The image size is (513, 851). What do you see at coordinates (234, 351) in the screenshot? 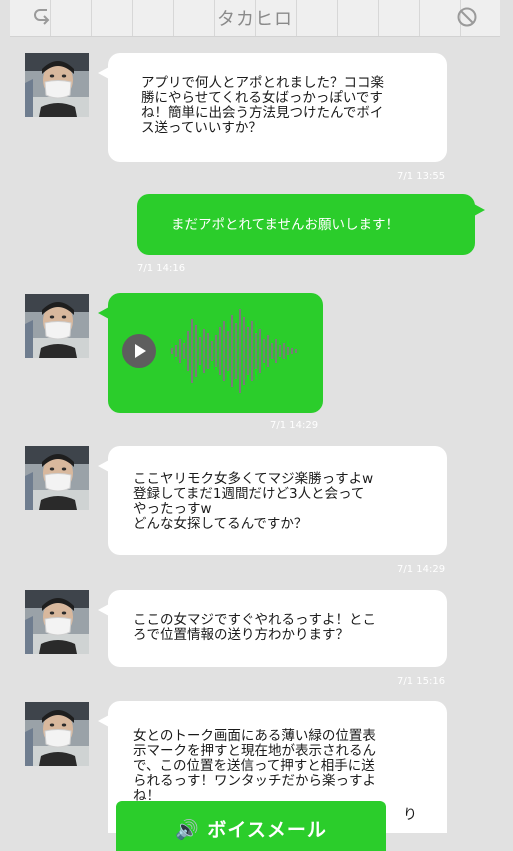
I see `waveform-icon` at bounding box center [234, 351].